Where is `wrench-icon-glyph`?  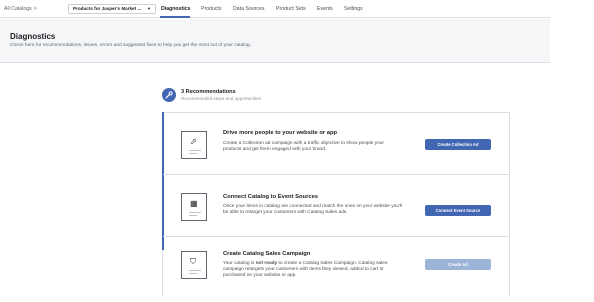
wrench-icon-glyph is located at coordinates (169, 95).